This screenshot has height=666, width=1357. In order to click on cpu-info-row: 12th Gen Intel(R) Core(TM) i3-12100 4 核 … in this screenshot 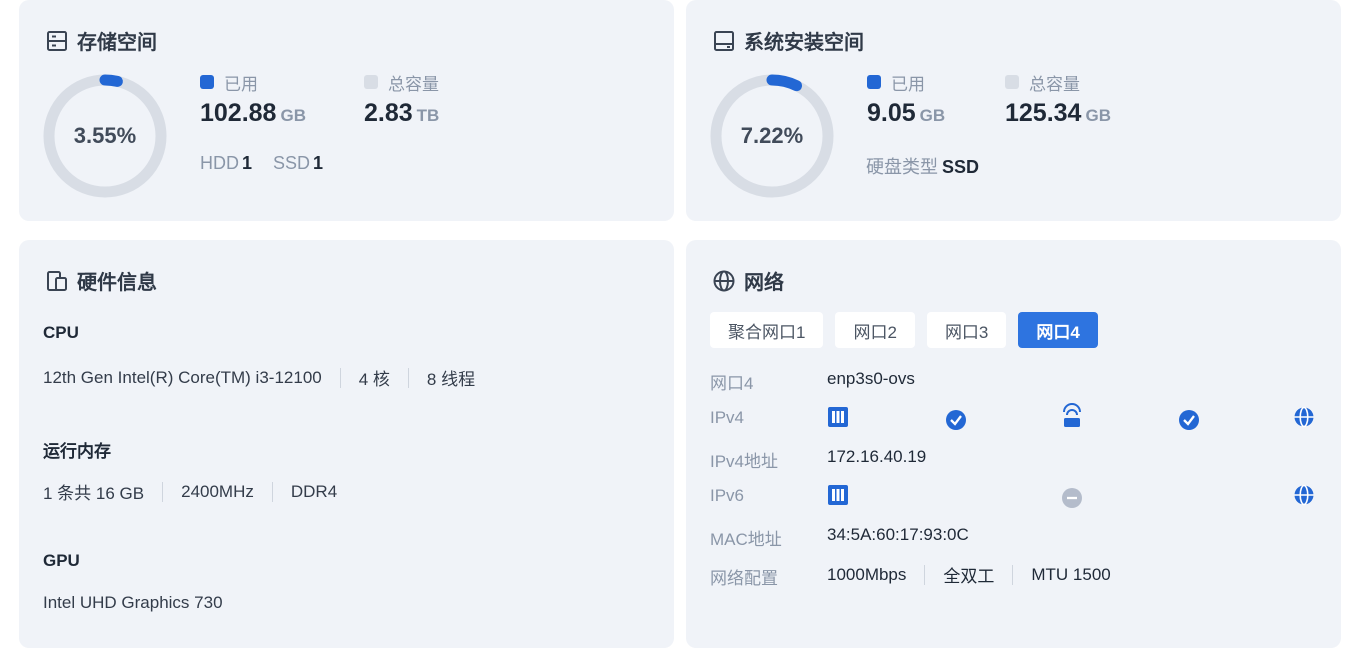, I will do `click(259, 377)`.